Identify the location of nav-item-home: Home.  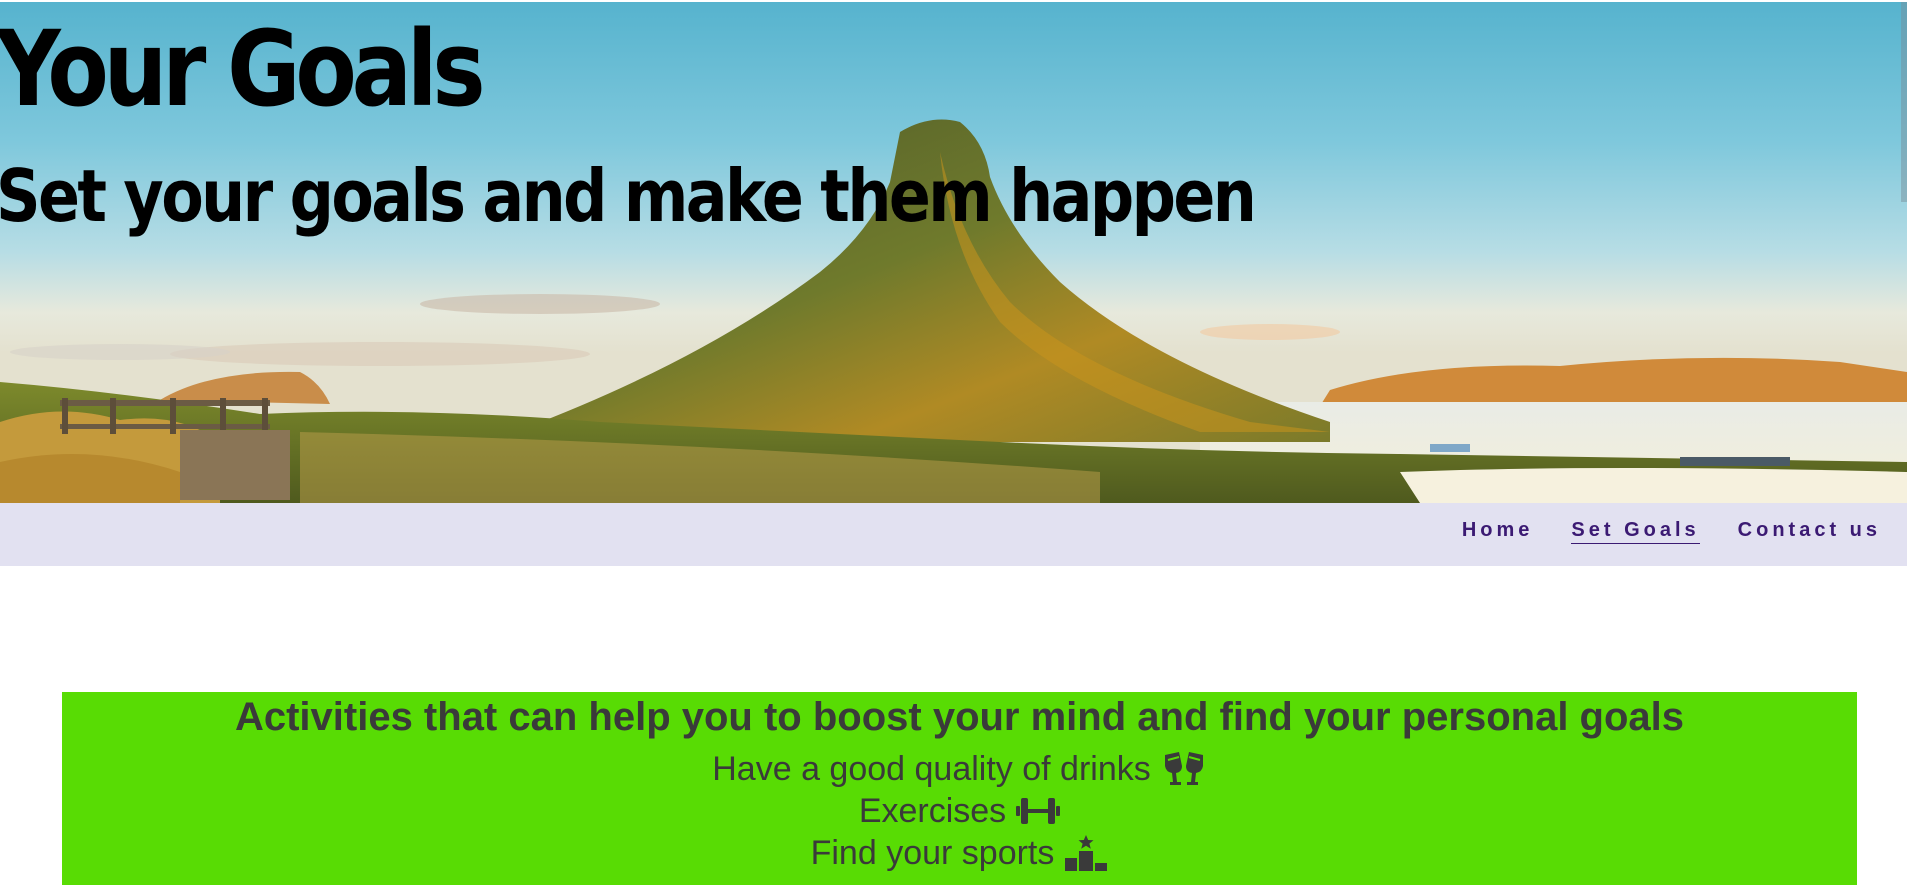
(1498, 530).